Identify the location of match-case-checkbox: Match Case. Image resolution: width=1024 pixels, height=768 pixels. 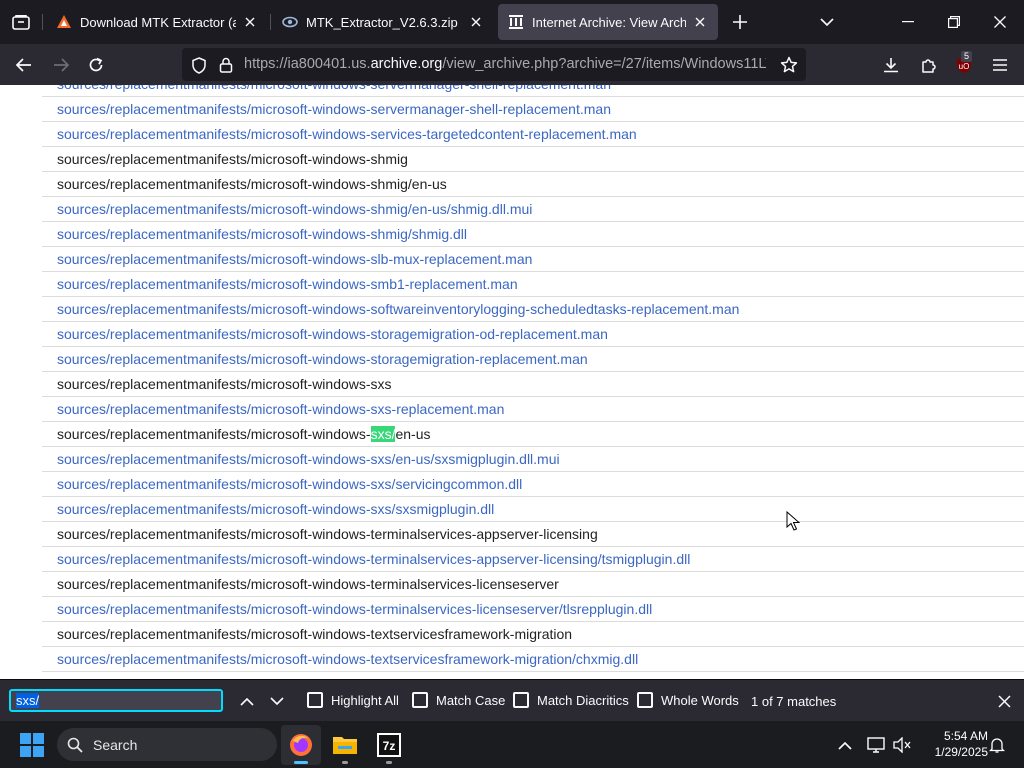
(458, 700).